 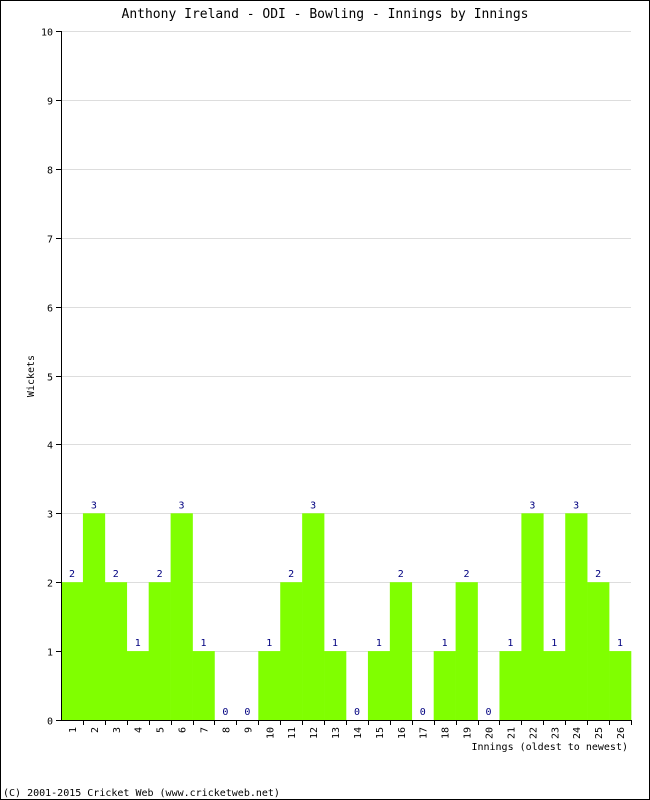 What do you see at coordinates (161, 730) in the screenshot?
I see `x-tick-label: 5` at bounding box center [161, 730].